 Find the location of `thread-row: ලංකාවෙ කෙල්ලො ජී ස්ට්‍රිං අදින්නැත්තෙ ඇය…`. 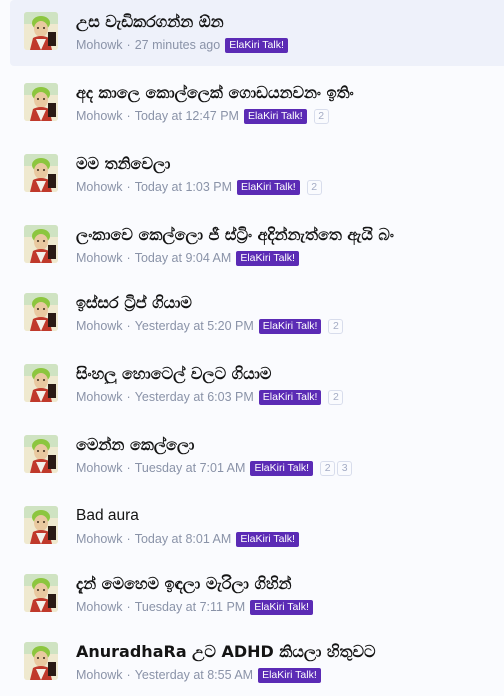

thread-row: ලංකාවෙ කෙල්ලො ජී ස්ට්‍රිං අදින්නැත්තෙ ඇය… is located at coordinates (257, 246).